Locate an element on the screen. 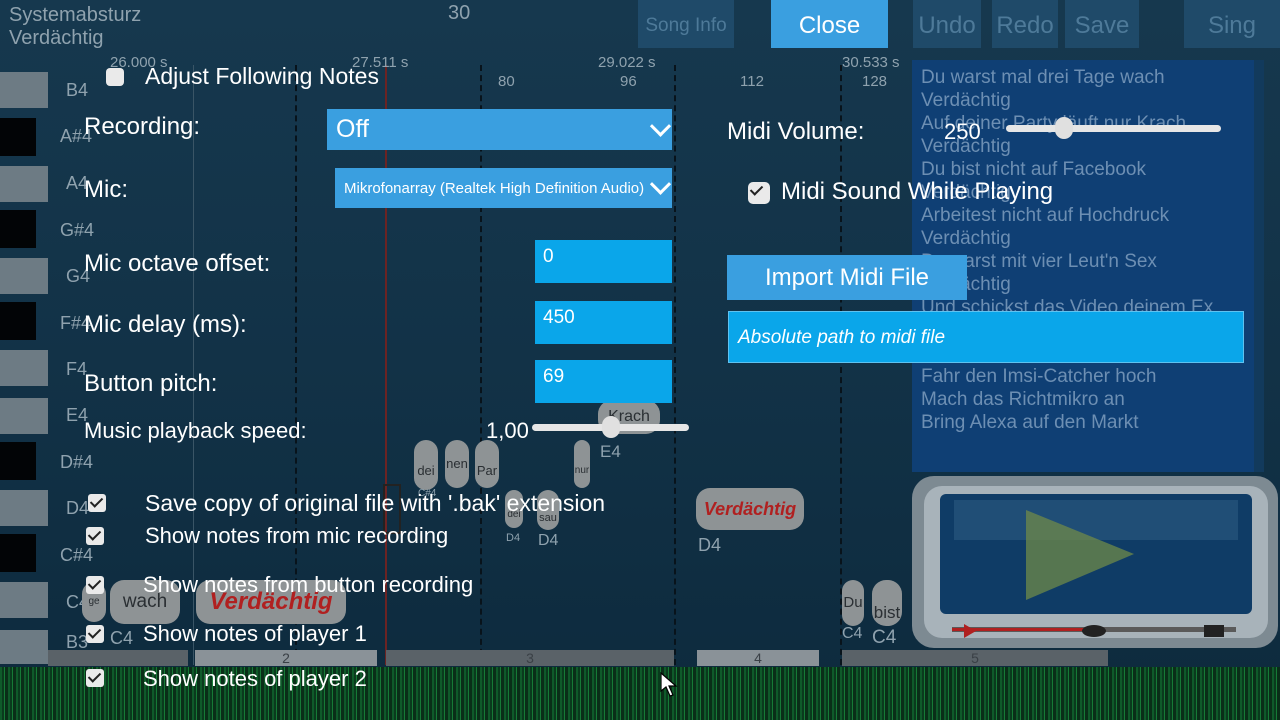  media-player-graphic is located at coordinates (1095, 562).